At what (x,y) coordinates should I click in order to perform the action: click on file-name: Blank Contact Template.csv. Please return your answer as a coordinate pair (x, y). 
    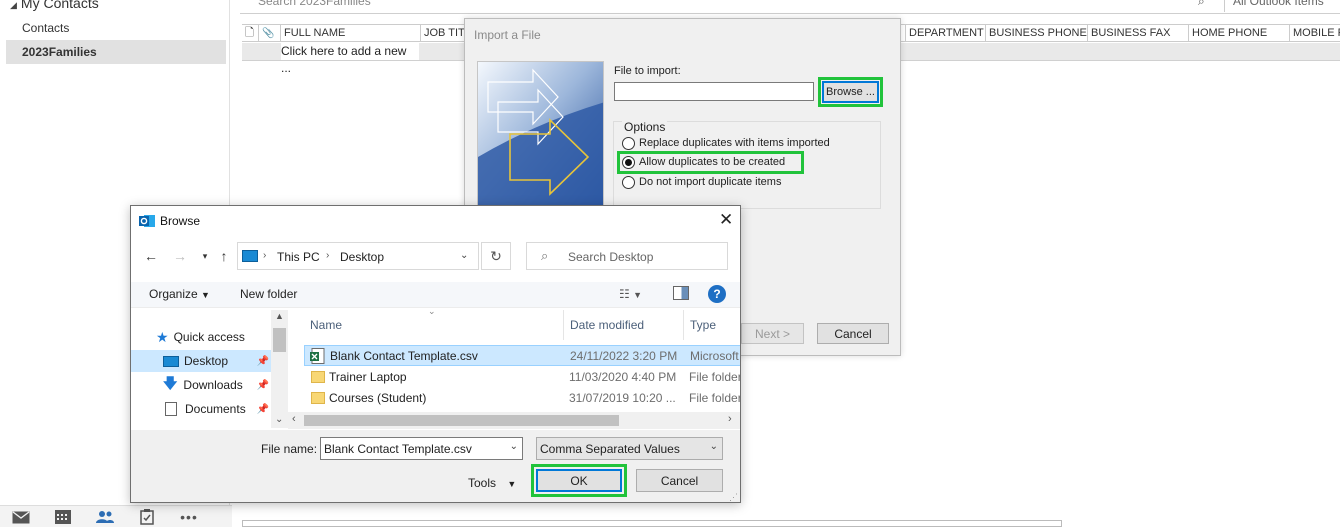
    Looking at the image, I should click on (404, 356).